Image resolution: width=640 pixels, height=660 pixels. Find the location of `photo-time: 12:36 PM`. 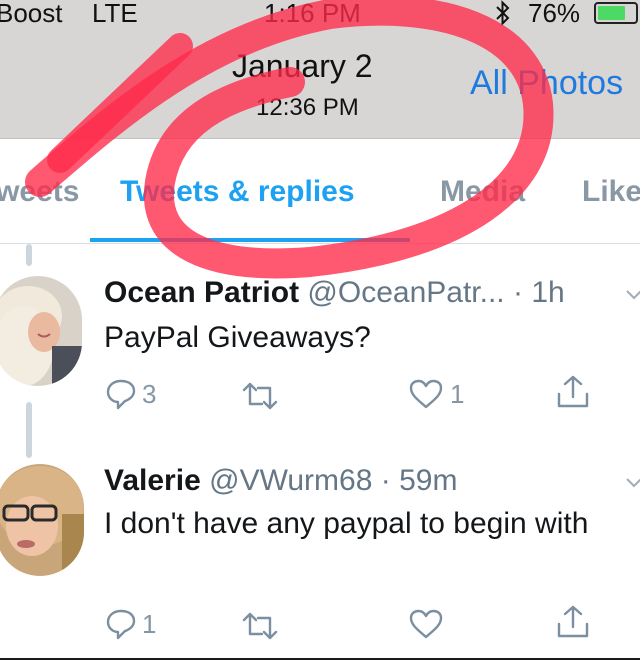

photo-time: 12:36 PM is located at coordinates (307, 107).